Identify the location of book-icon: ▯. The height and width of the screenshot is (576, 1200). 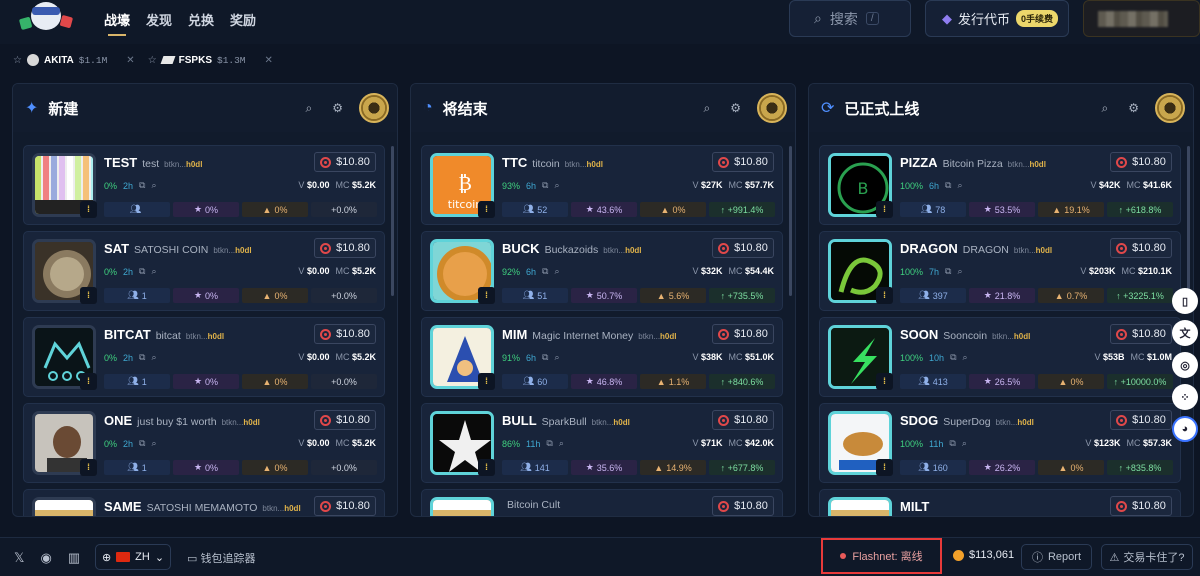
(1185, 301).